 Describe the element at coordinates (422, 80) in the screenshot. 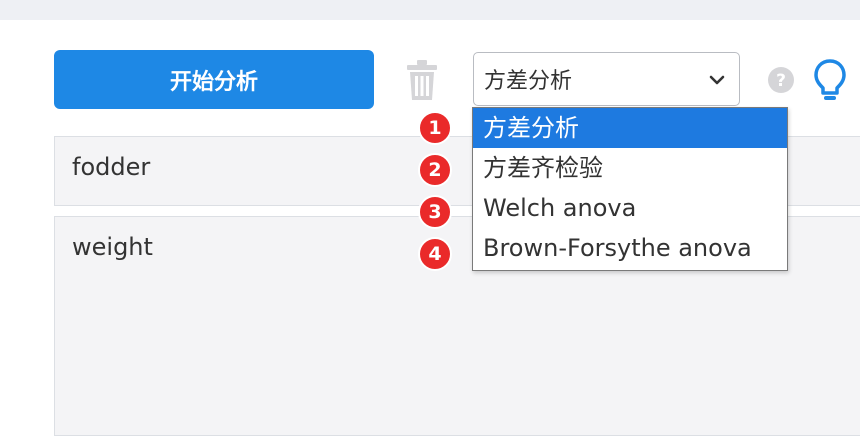

I see `trash-icon` at that location.